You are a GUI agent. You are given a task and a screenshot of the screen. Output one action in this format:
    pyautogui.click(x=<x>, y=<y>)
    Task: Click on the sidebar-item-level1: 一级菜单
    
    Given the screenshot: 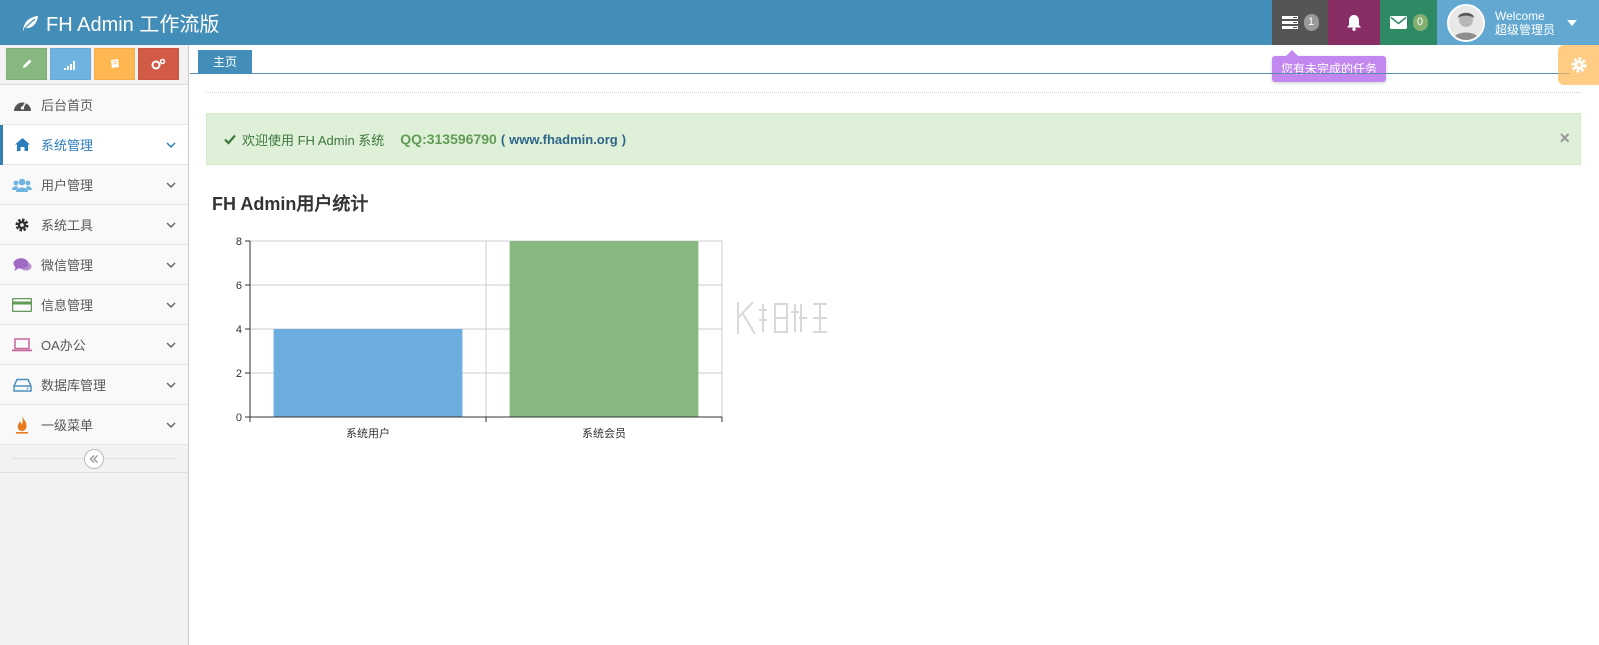 What is the action you would take?
    pyautogui.click(x=94, y=425)
    